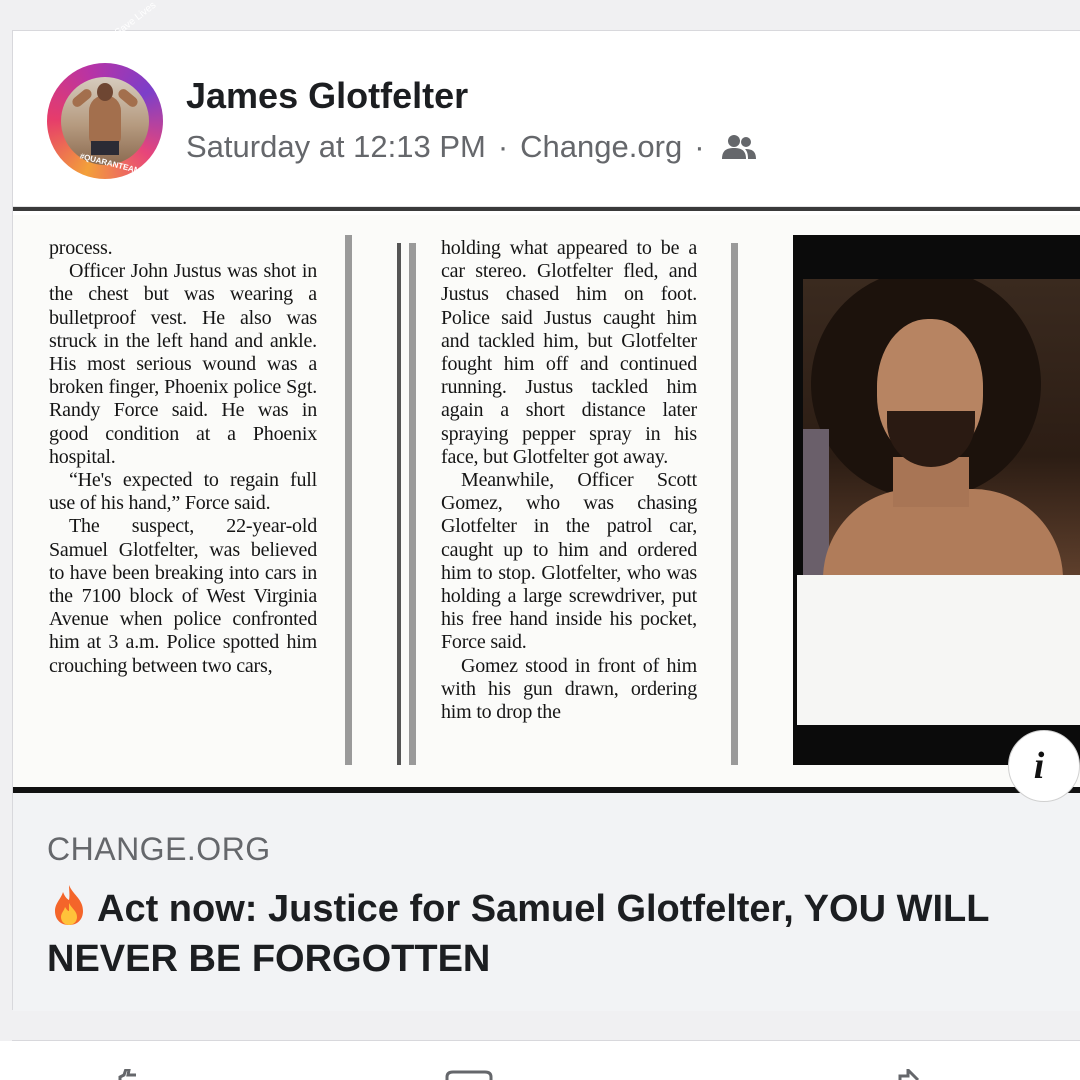 The height and width of the screenshot is (1080, 1080). What do you see at coordinates (907, 1074) in the screenshot?
I see `share-icon` at bounding box center [907, 1074].